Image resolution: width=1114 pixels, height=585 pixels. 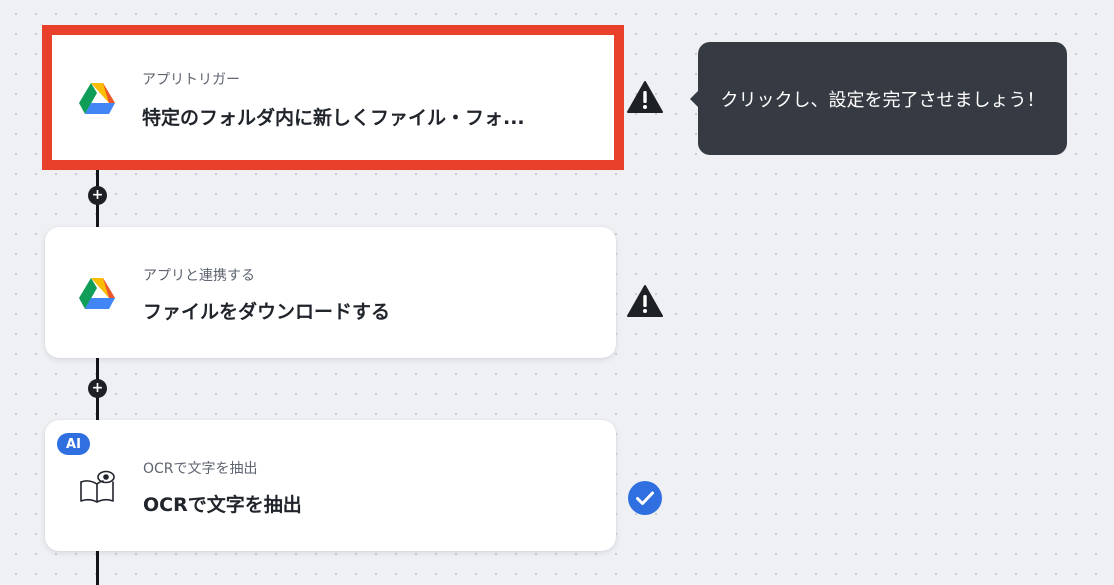 What do you see at coordinates (882, 100) in the screenshot?
I see `tooltip-text: クリックし、設定を完了させましょう！` at bounding box center [882, 100].